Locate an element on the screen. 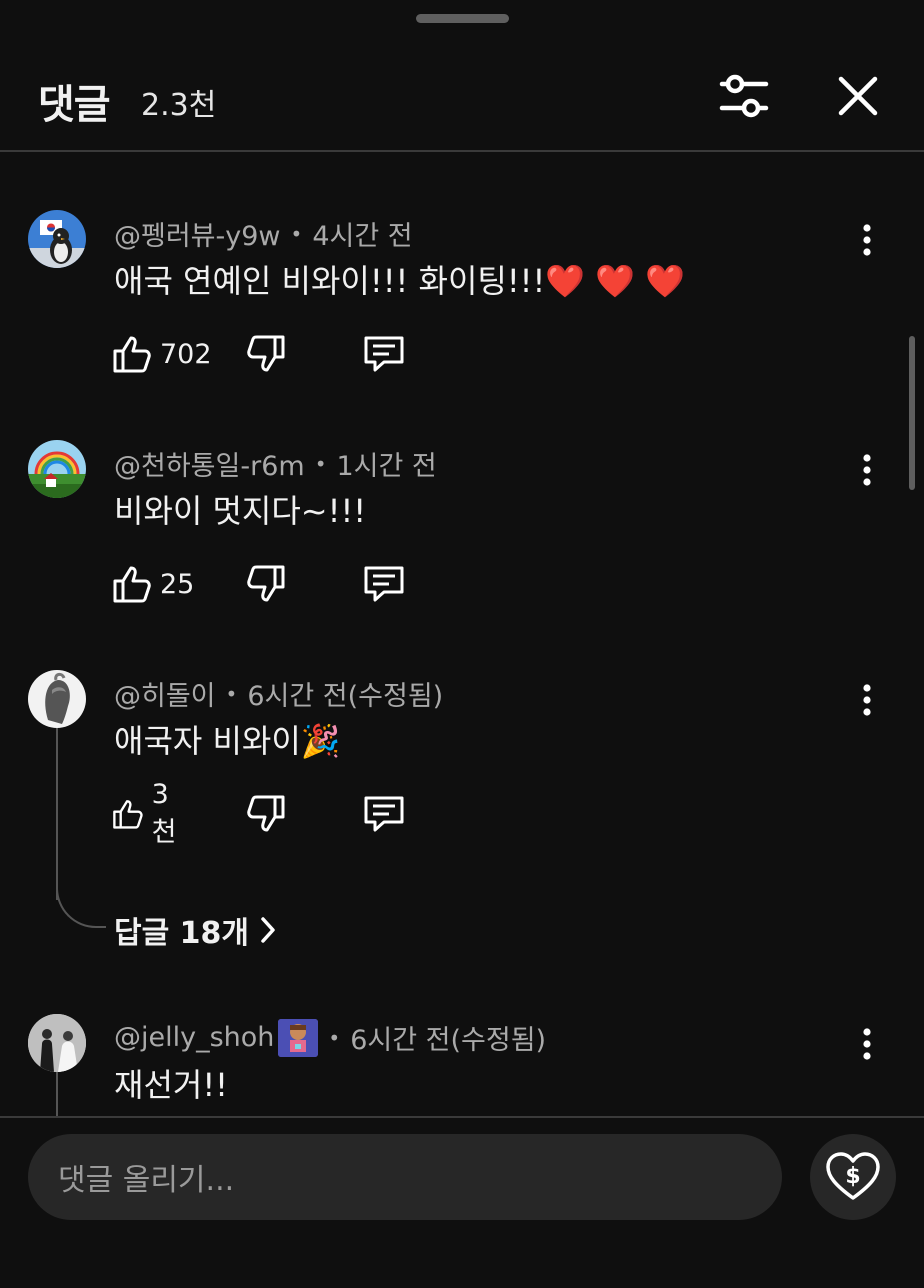 The height and width of the screenshot is (1288, 924). close-icon is located at coordinates (858, 96).